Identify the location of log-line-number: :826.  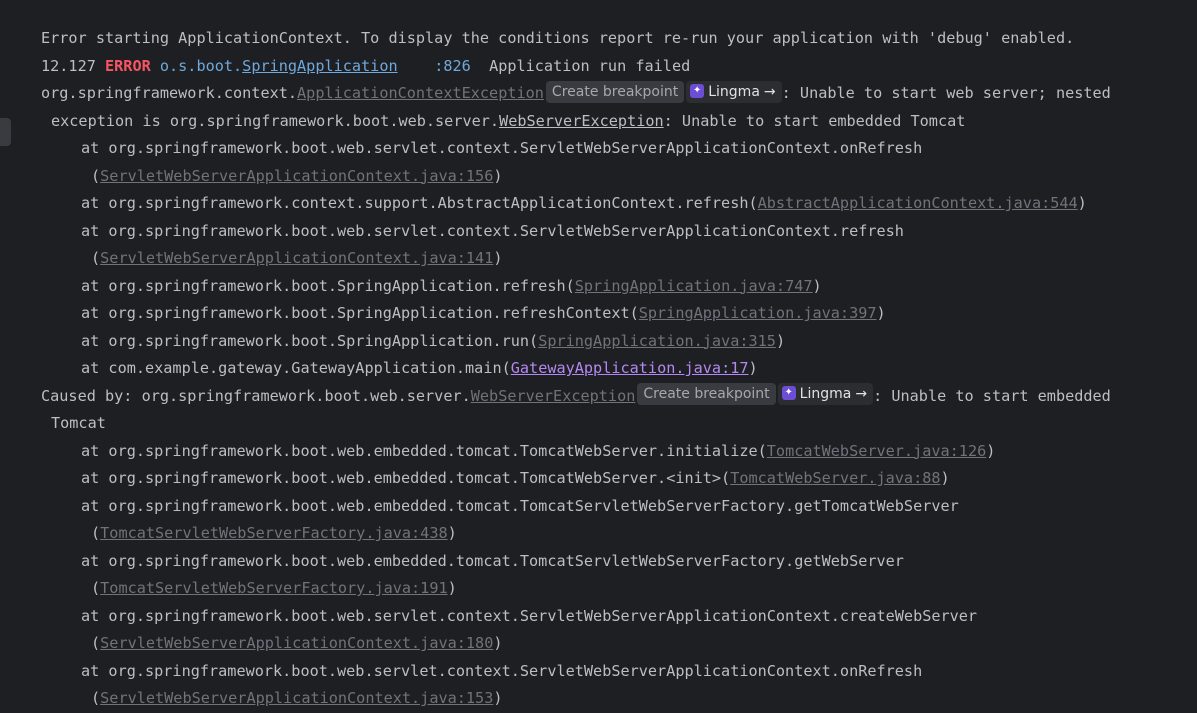
(452, 65).